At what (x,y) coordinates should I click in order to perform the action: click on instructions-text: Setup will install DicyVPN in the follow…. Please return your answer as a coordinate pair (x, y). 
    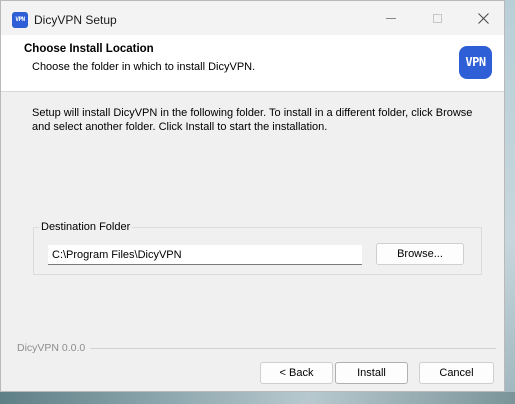
    Looking at the image, I should click on (252, 120).